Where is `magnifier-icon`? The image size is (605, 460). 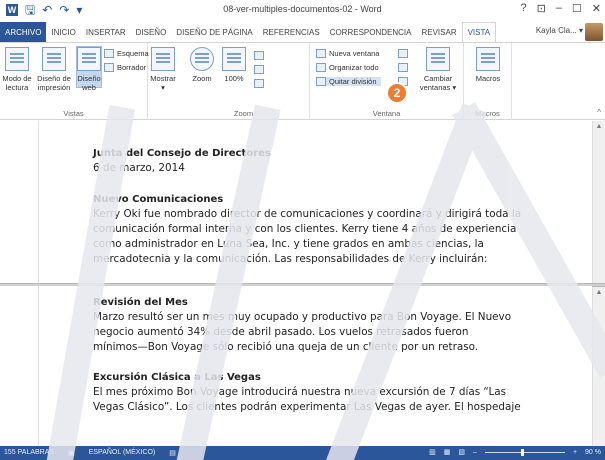 magnifier-icon is located at coordinates (202, 59).